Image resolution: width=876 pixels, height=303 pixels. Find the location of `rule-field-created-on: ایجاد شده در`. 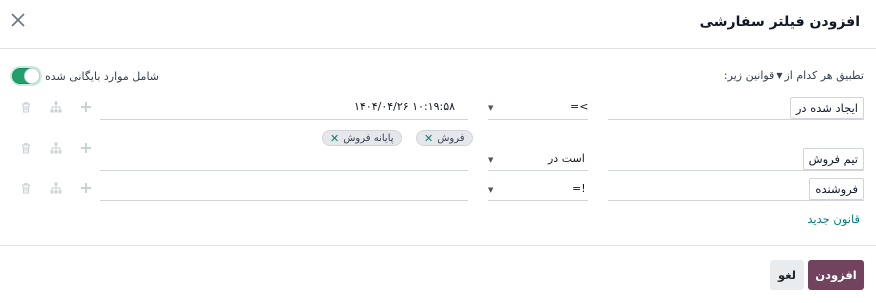

rule-field-created-on: ایجاد شده در is located at coordinates (826, 108).